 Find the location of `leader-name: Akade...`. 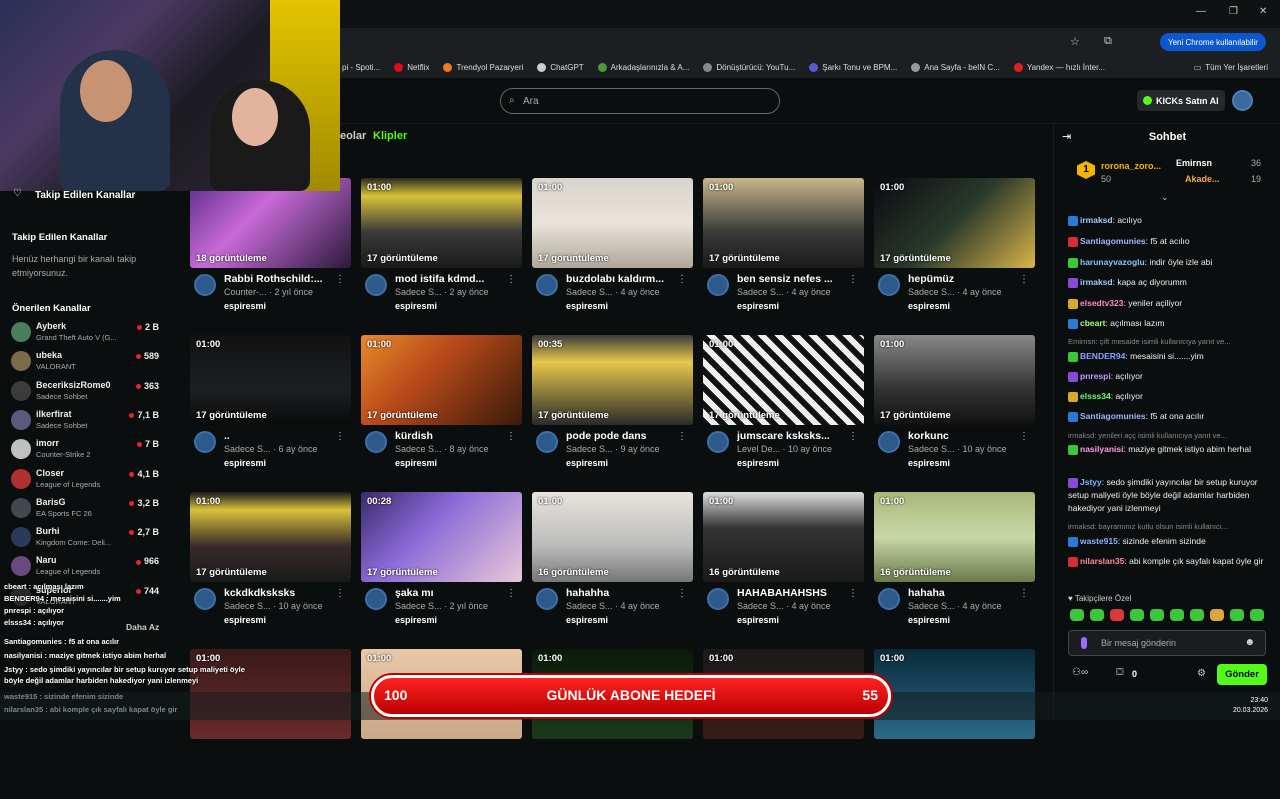

leader-name: Akade... is located at coordinates (1202, 179).